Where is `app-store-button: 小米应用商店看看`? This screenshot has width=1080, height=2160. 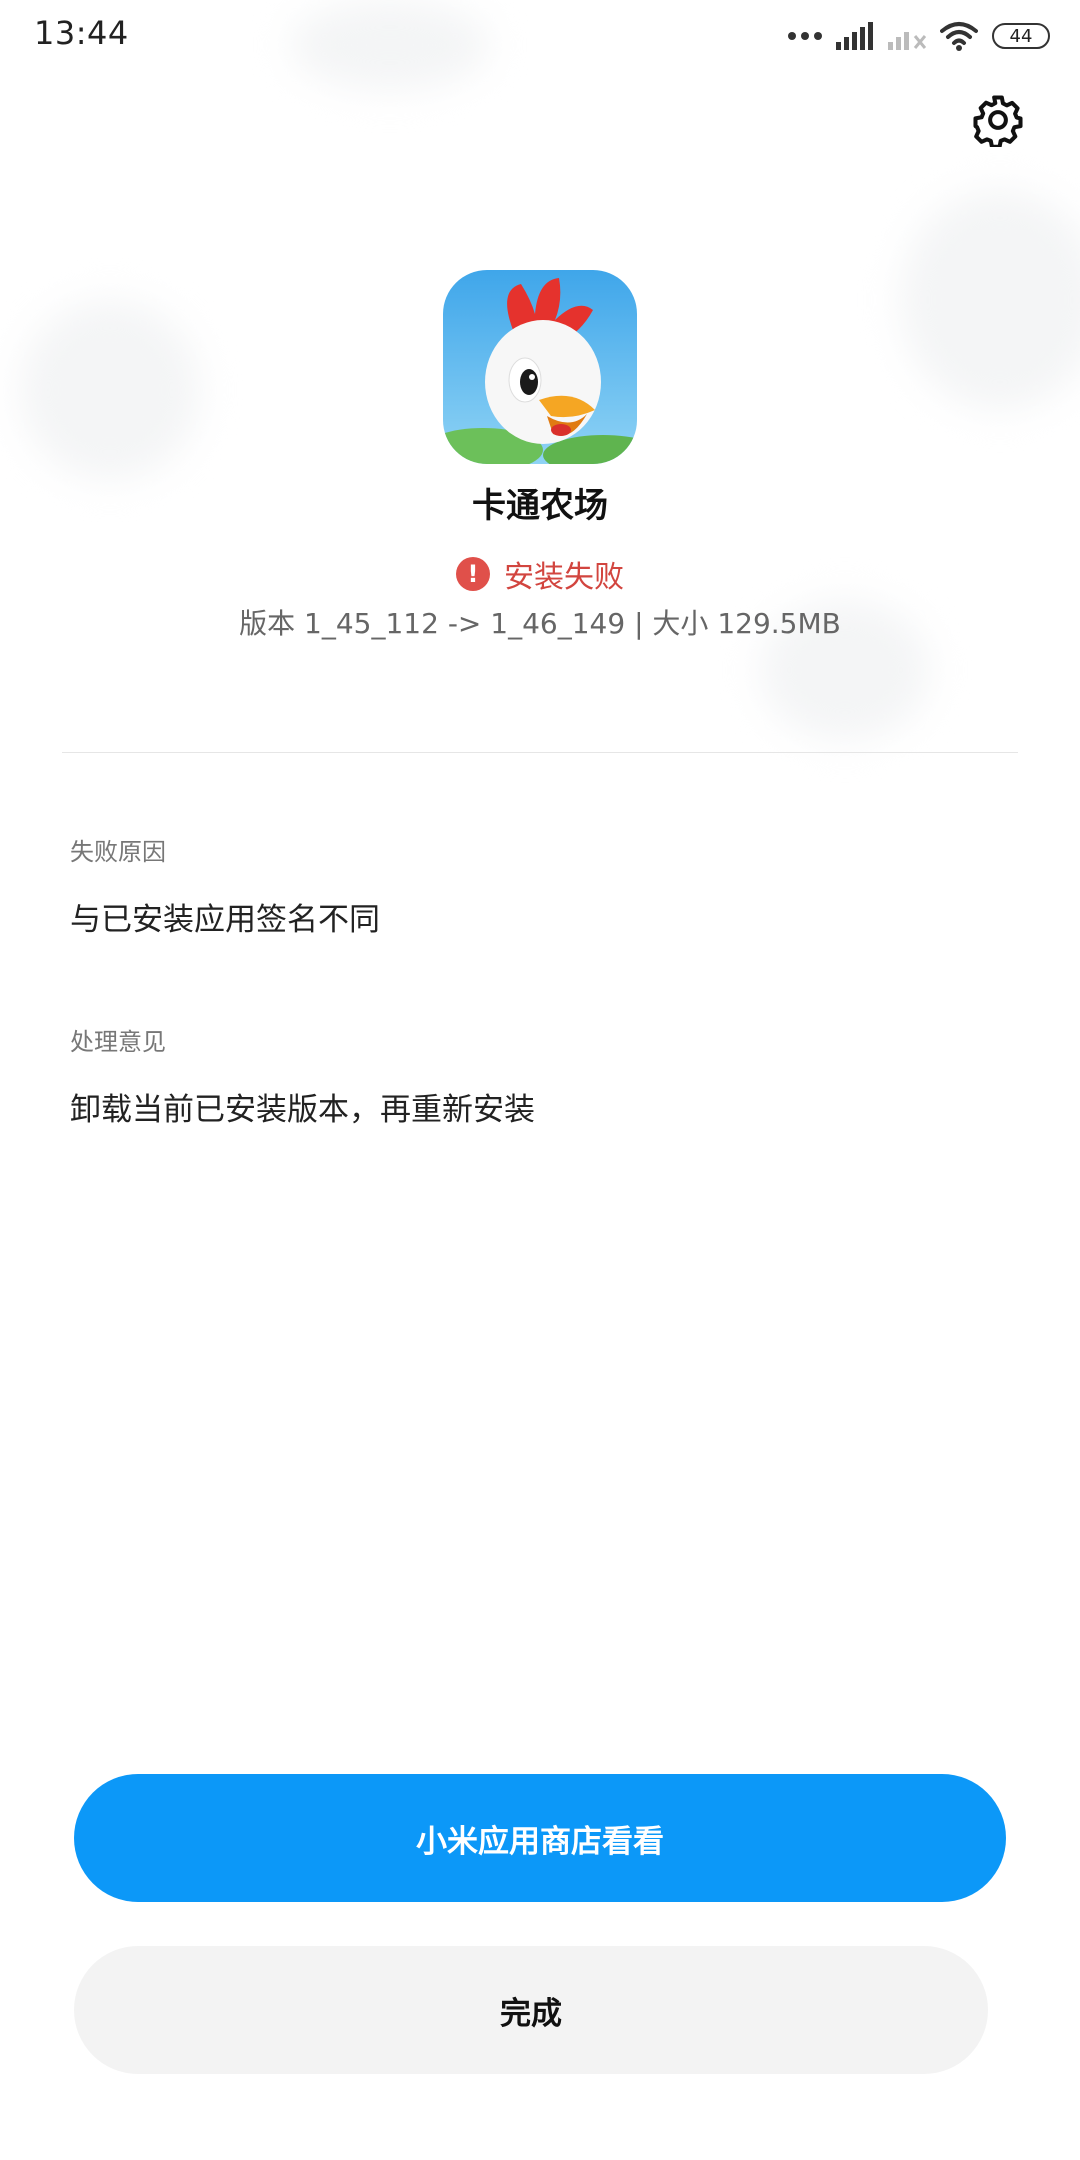
app-store-button: 小米应用商店看看 is located at coordinates (540, 1838).